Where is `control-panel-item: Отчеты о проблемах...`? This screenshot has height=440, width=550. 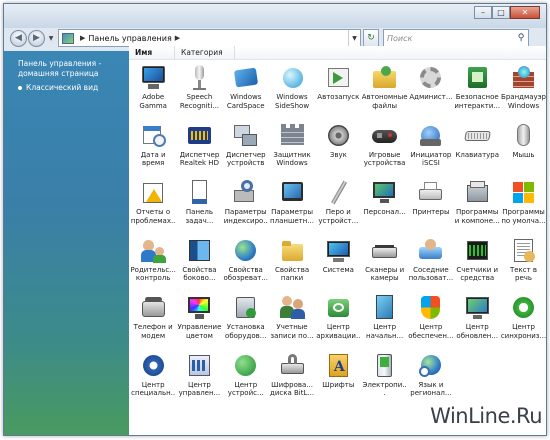
control-panel-item: Отчеты о проблемах... is located at coordinates (153, 204).